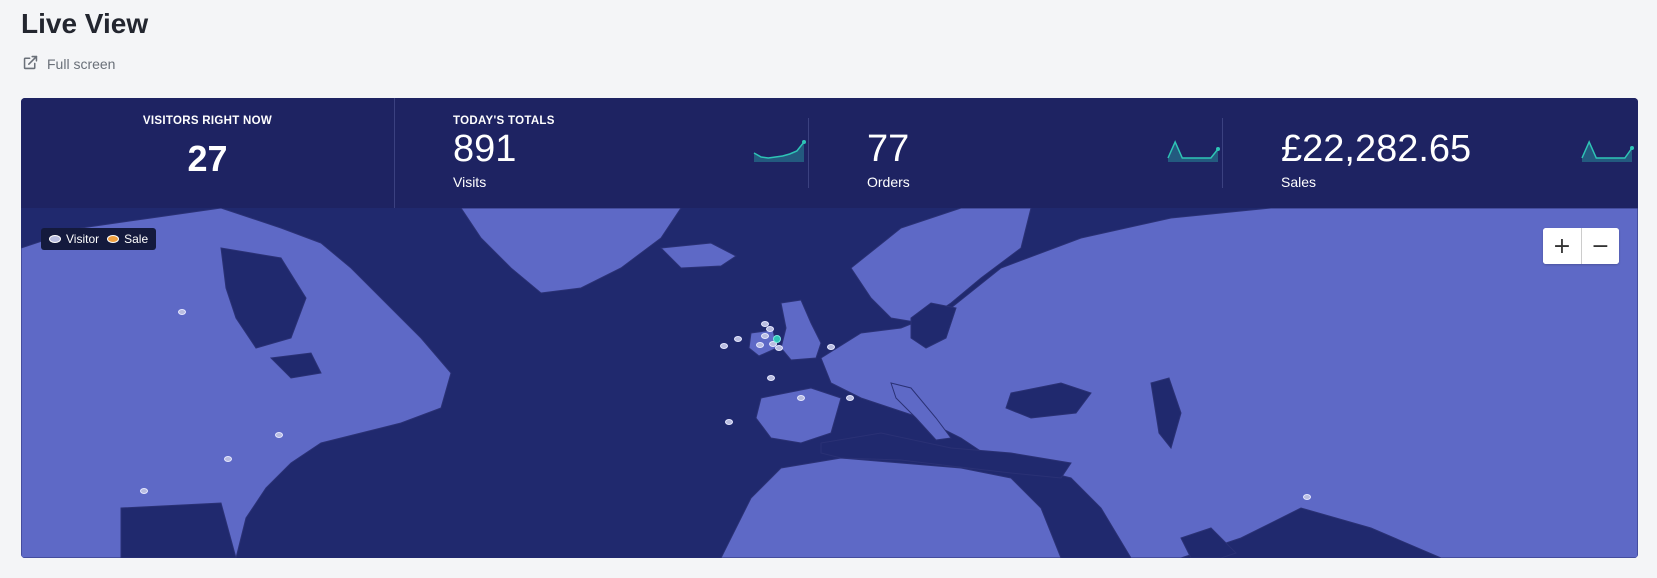  I want to click on metric-orders: 77 Orders, so click(1044, 159).